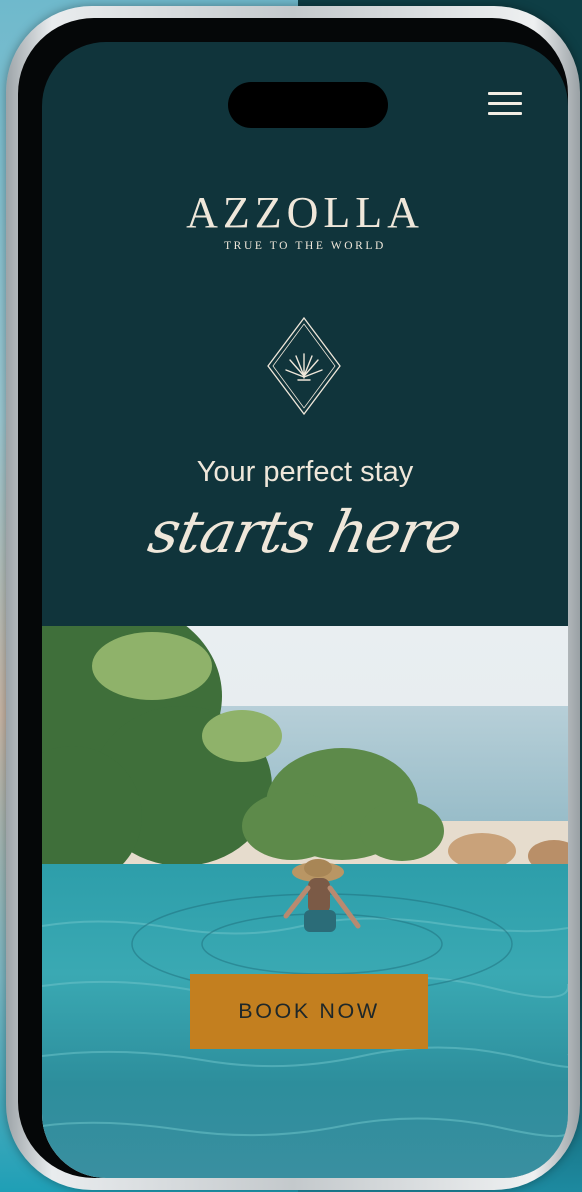 Image resolution: width=582 pixels, height=1192 pixels. Describe the element at coordinates (304, 366) in the screenshot. I see `leaf-diamond-emblem-icon` at that location.